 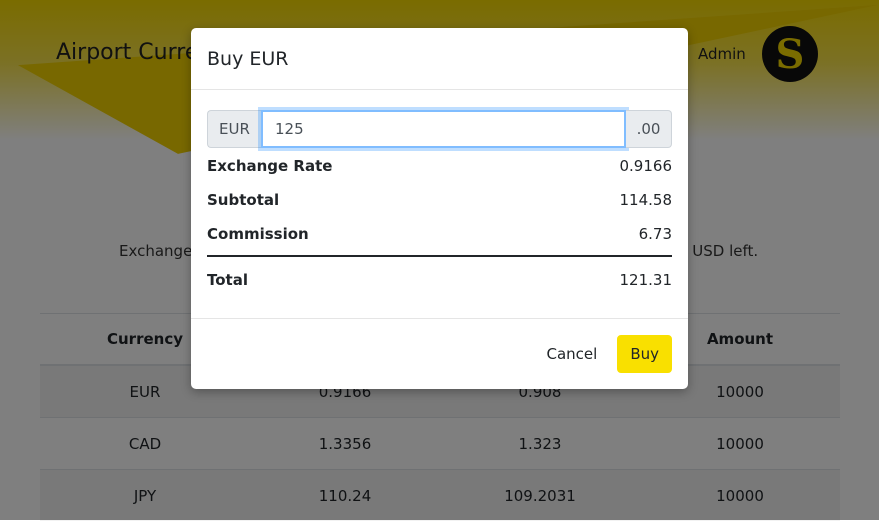 I want to click on cancel-button: Cancel, so click(x=571, y=354).